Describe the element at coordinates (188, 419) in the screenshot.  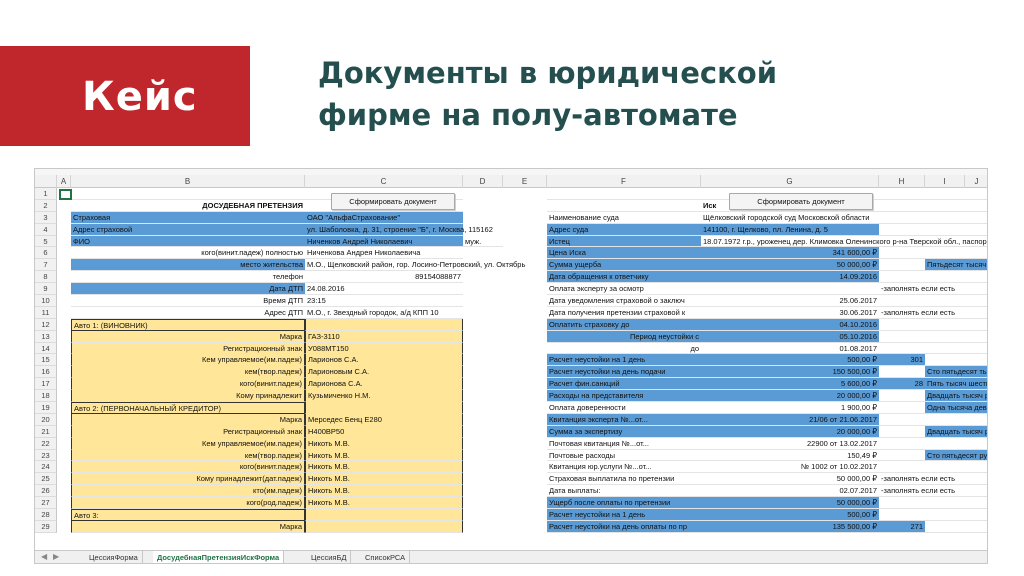
I see `cell-b20: Марка` at that location.